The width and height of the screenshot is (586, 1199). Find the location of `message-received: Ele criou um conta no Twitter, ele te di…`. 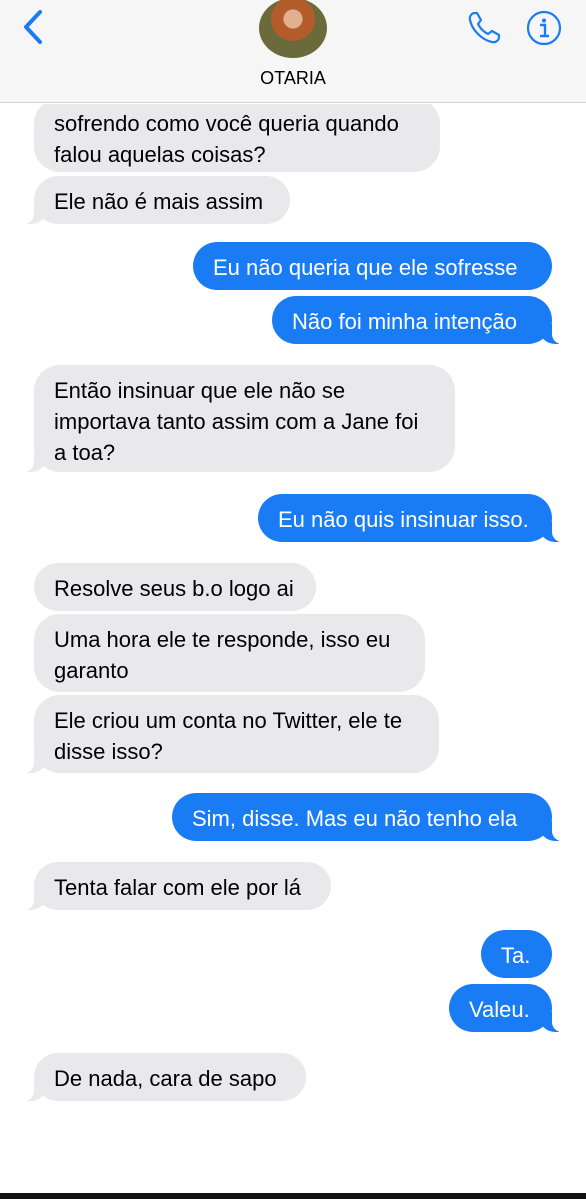

message-received: Ele criou um conta no Twitter, ele te di… is located at coordinates (231, 734).